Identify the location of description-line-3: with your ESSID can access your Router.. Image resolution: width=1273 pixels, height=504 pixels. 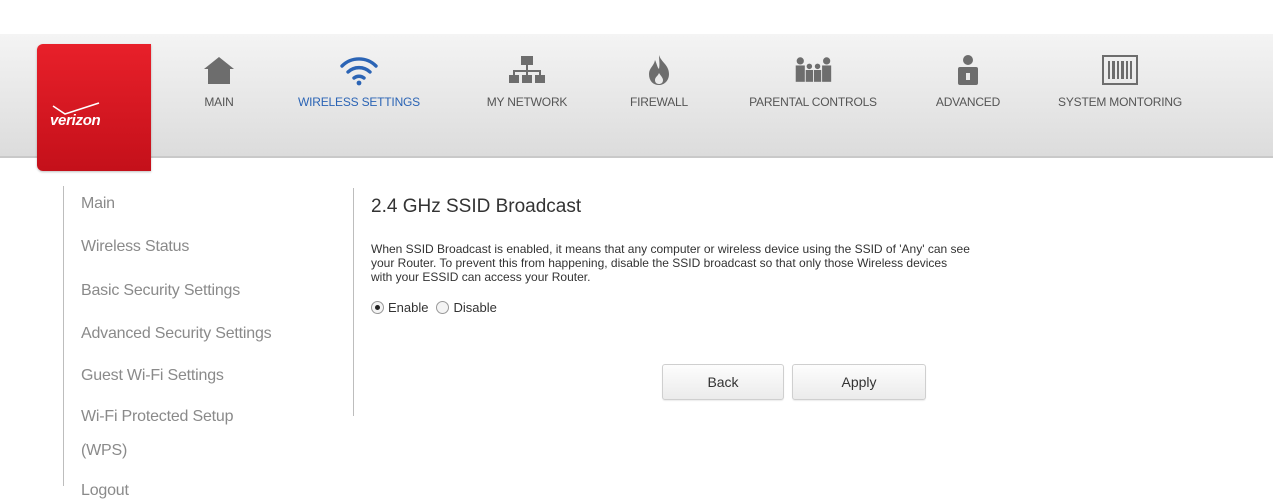
(481, 277).